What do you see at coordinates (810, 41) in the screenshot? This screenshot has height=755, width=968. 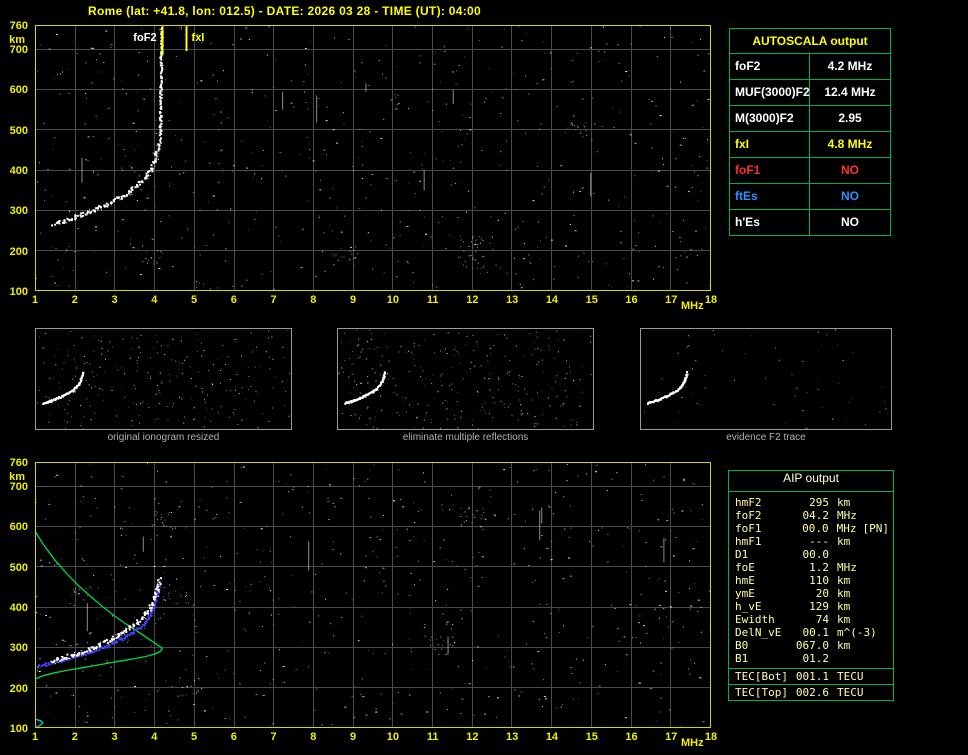 I see `autoscala-table-title: AUTOSCALA output` at bounding box center [810, 41].